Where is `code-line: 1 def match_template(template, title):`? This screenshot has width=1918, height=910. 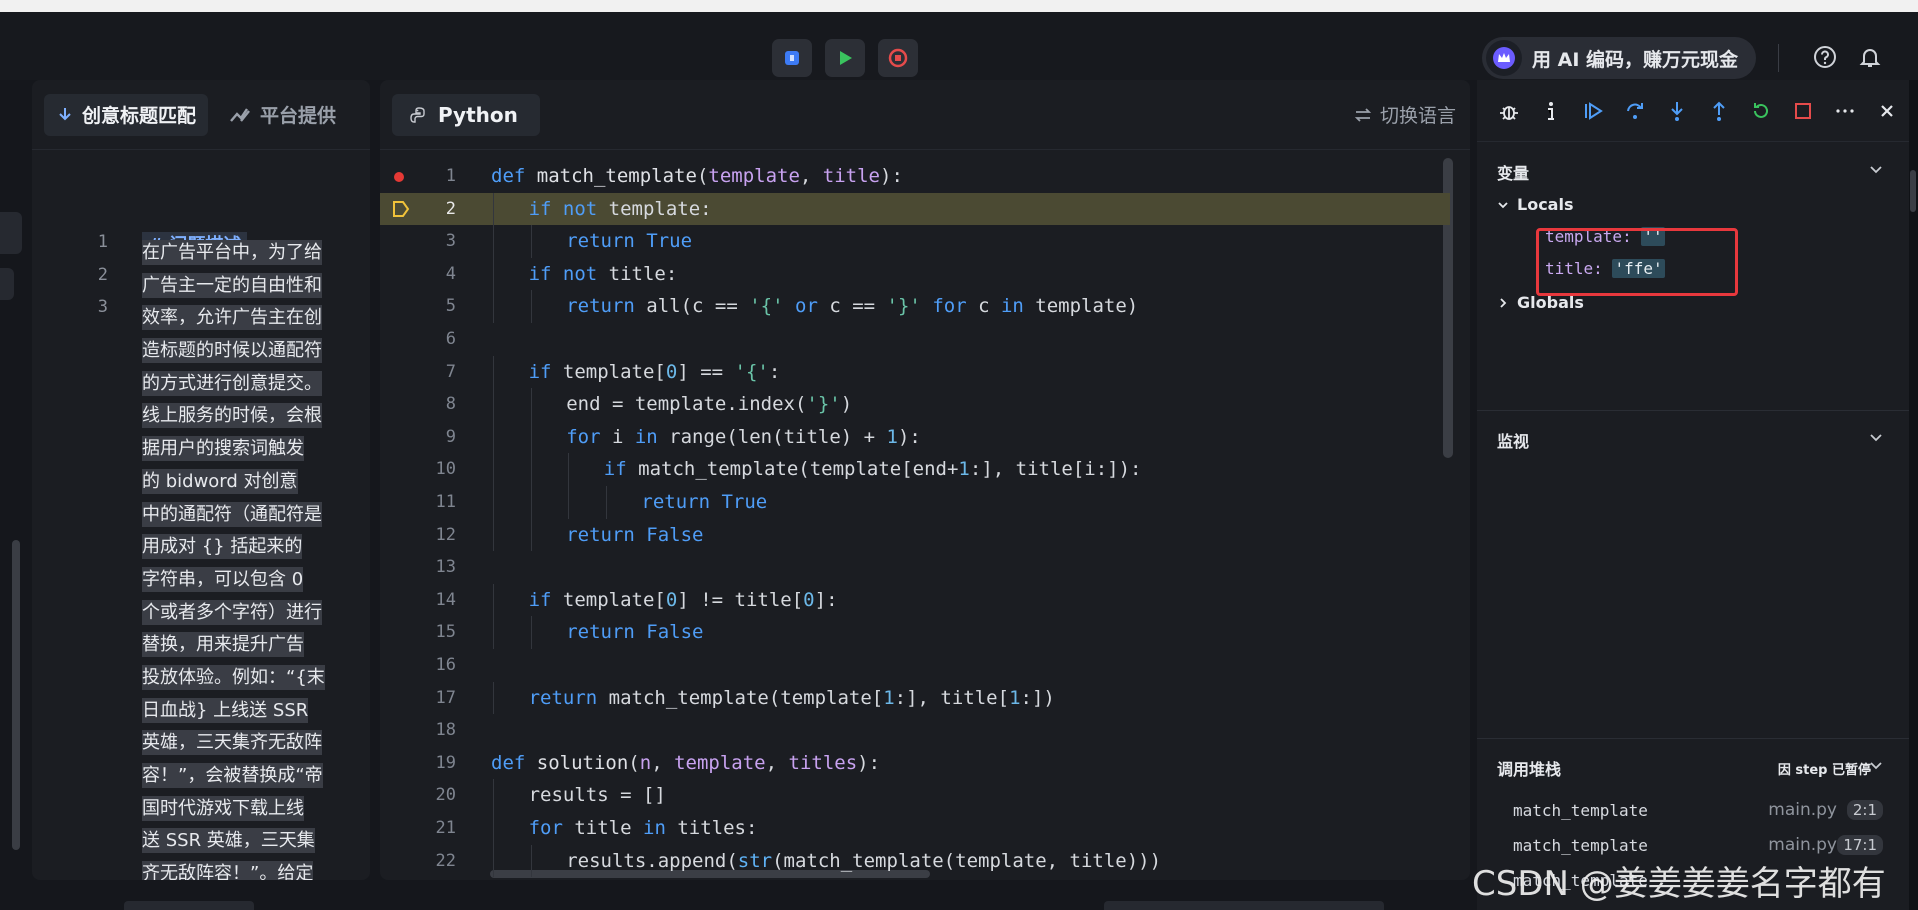
code-line: 1 def match_template(template, title): is located at coordinates (915, 176).